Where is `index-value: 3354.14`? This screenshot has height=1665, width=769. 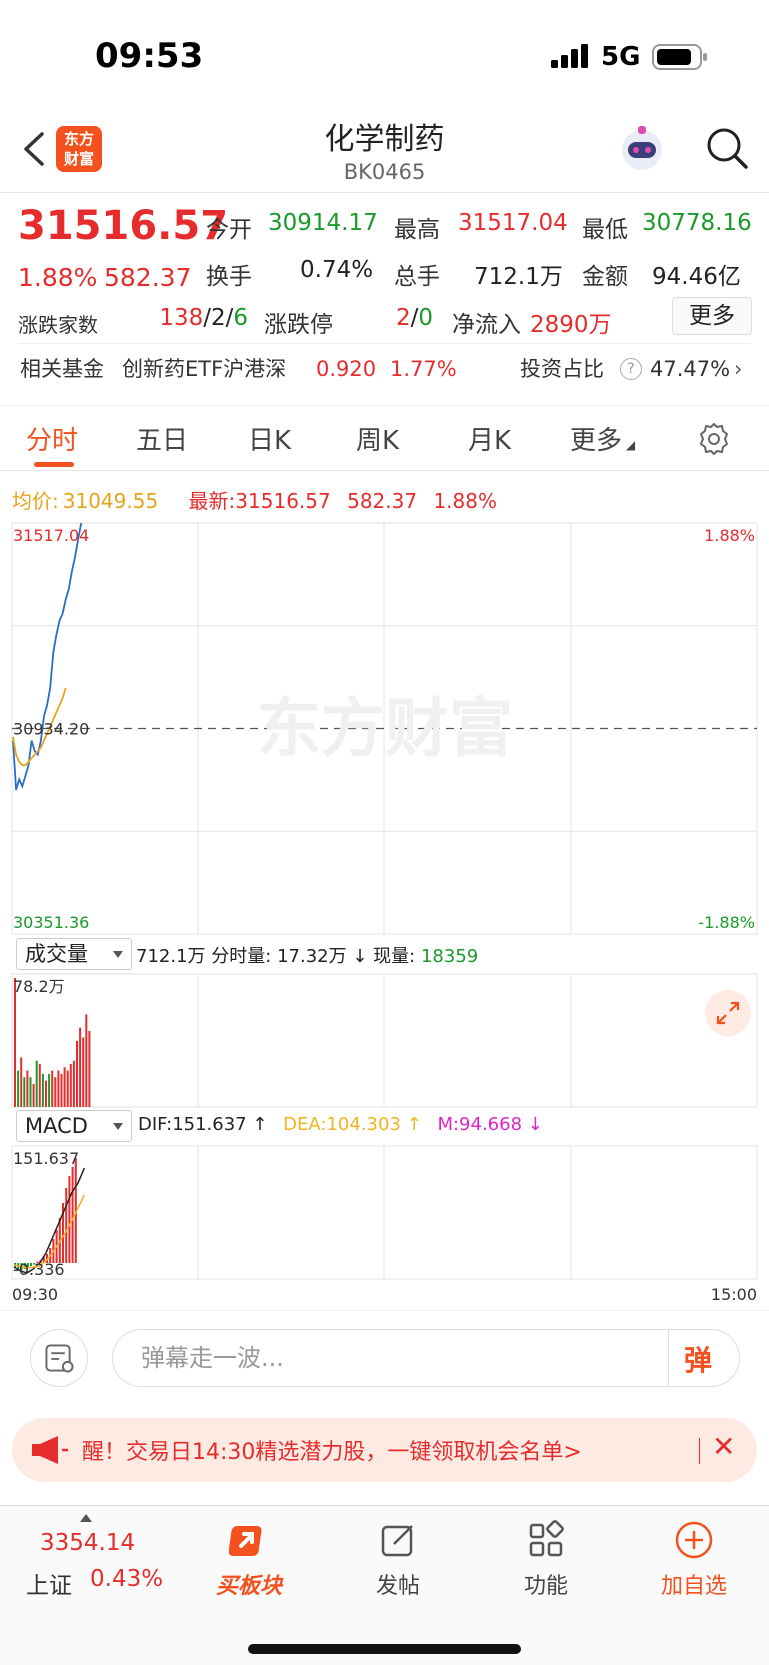
index-value: 3354.14 is located at coordinates (88, 1543).